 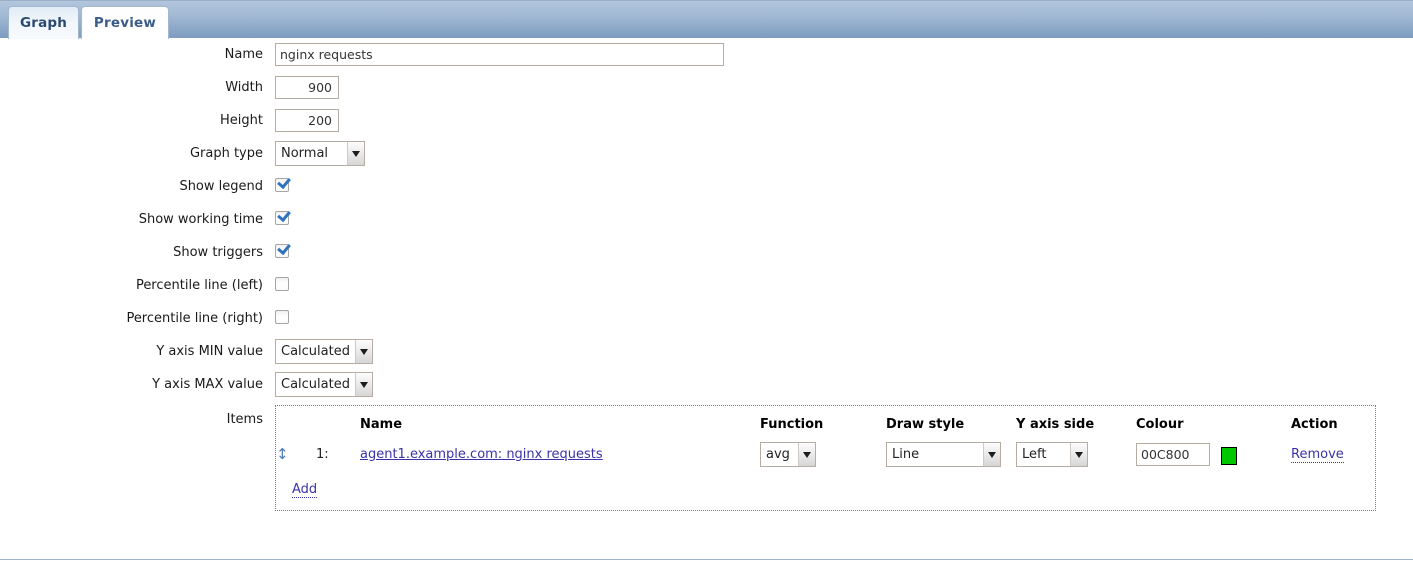 I want to click on height-input, so click(x=307, y=120).